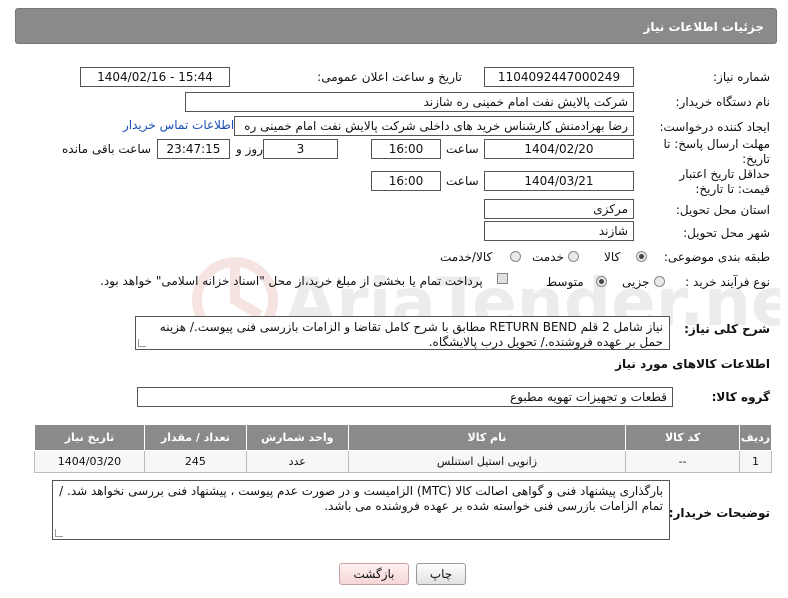 This screenshot has height=598, width=788. What do you see at coordinates (559, 149) in the screenshot?
I see `reply-date-field: 1404/02/20` at bounding box center [559, 149].